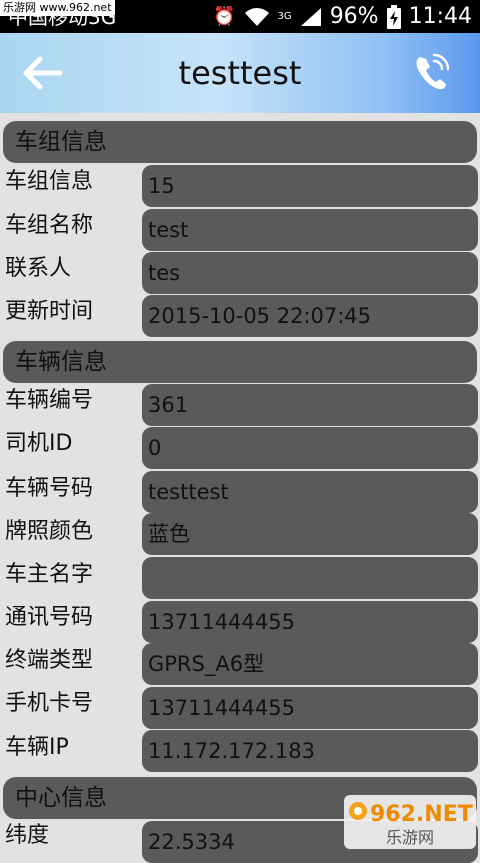 This screenshot has width=480, height=863. Describe the element at coordinates (240, 362) in the screenshot. I see `section-header-vehicle-info: 车辆信息` at that location.